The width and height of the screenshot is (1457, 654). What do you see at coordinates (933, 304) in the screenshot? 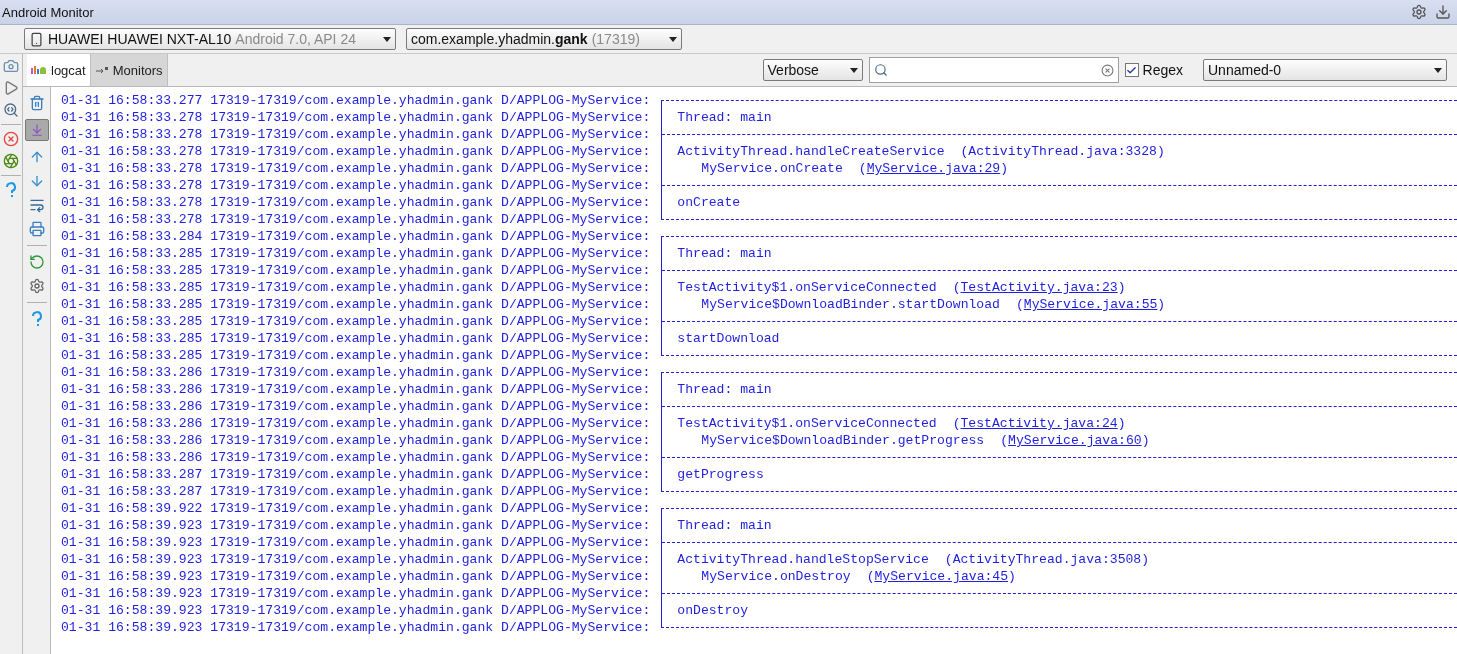
I see `log-message: MyService$DownloadBinder.startDownload (MyService.java:55)` at bounding box center [933, 304].